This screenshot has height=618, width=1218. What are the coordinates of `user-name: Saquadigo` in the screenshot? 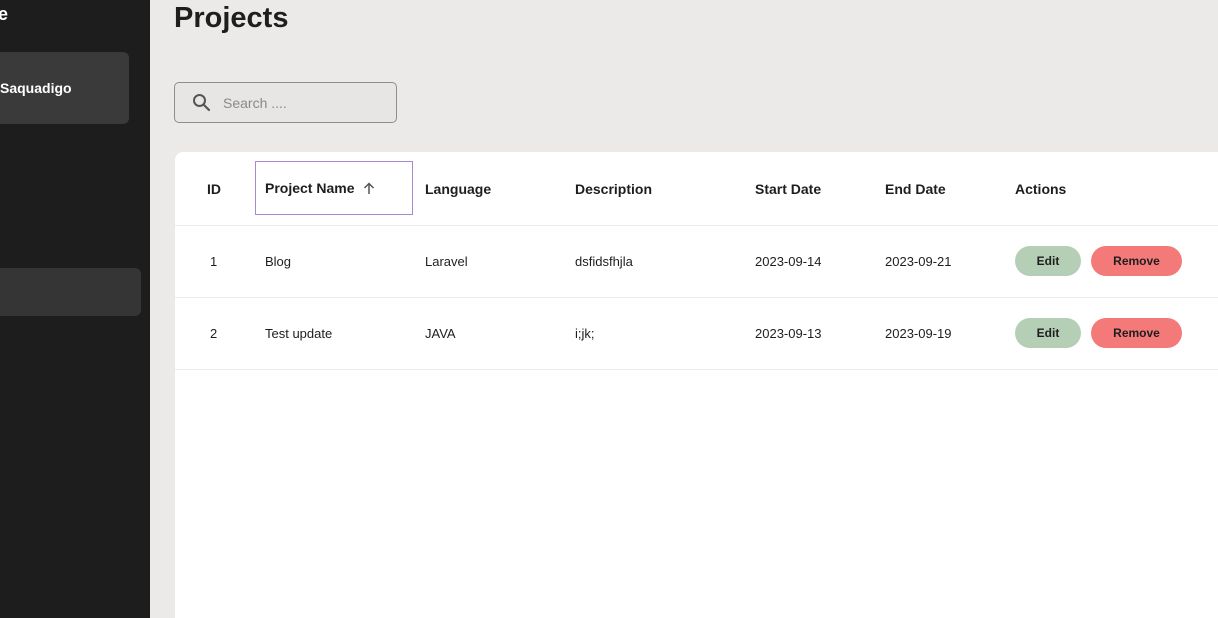 It's located at (36, 88).